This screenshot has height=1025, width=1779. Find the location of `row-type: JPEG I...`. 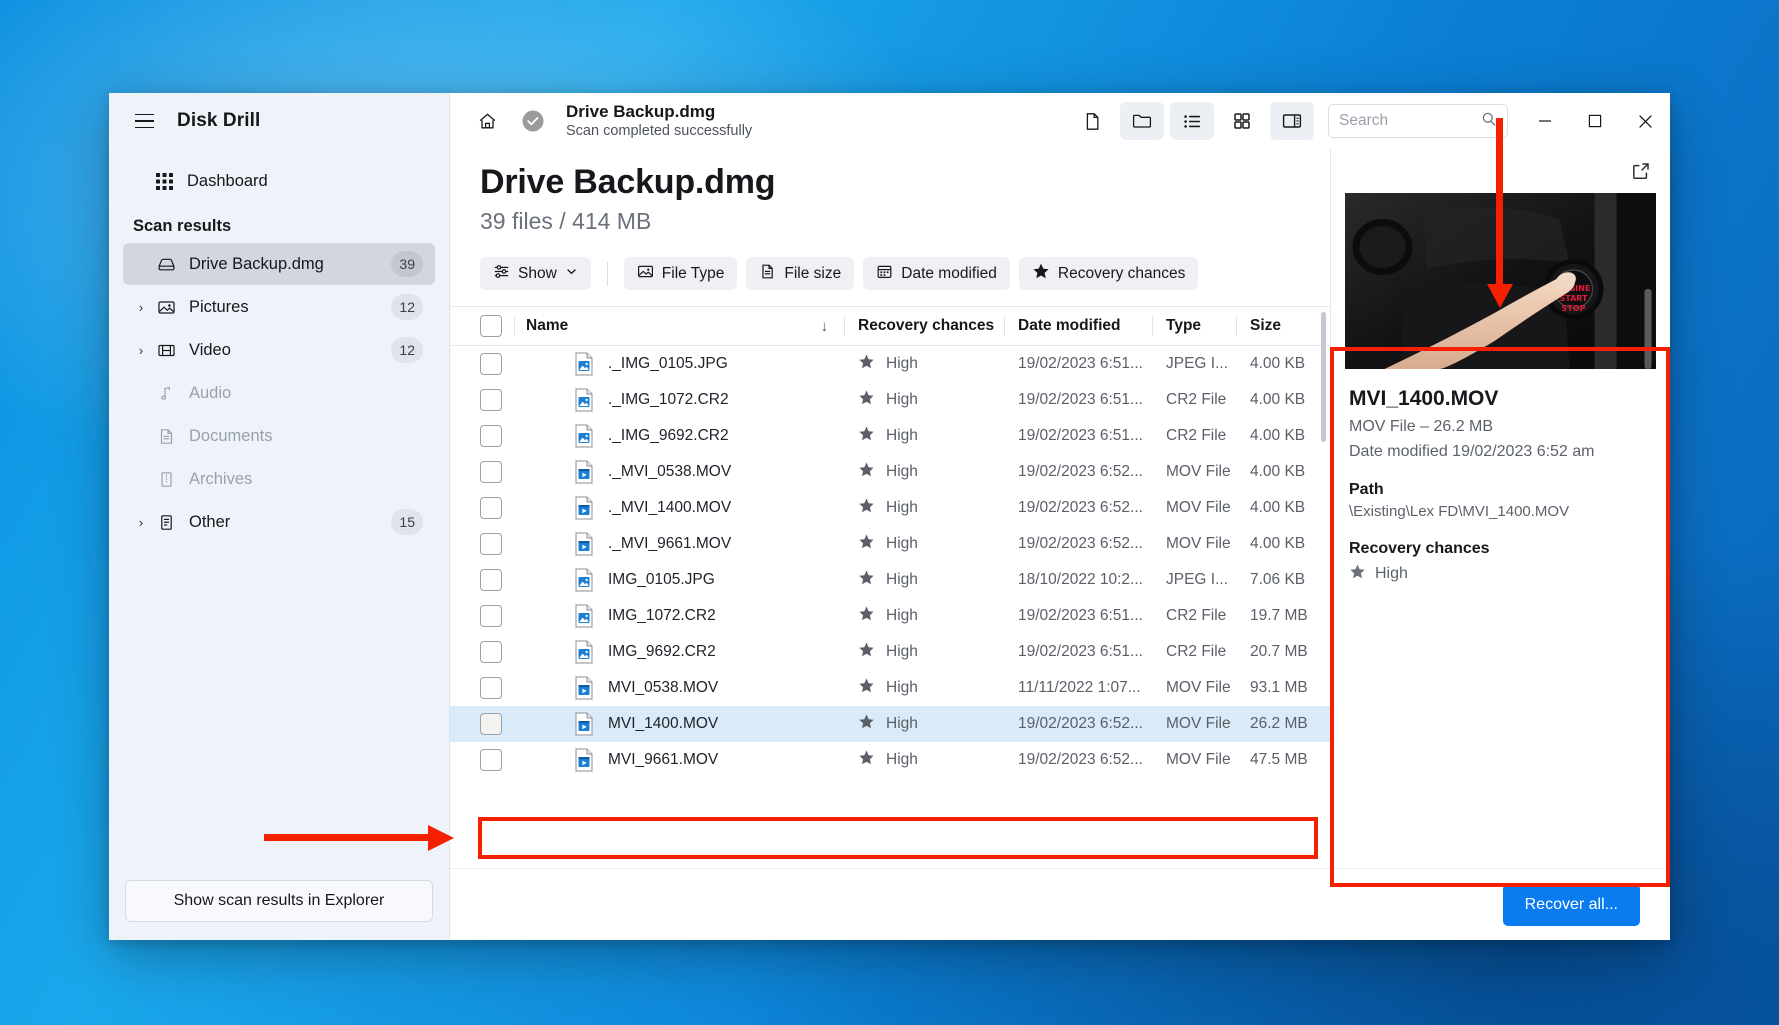

row-type: JPEG I... is located at coordinates (1197, 579).